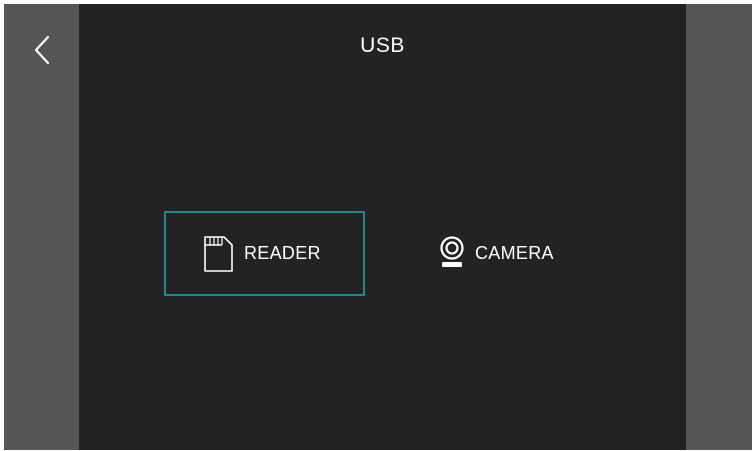 This screenshot has height=451, width=755. Describe the element at coordinates (452, 253) in the screenshot. I see `webcam-icon` at that location.